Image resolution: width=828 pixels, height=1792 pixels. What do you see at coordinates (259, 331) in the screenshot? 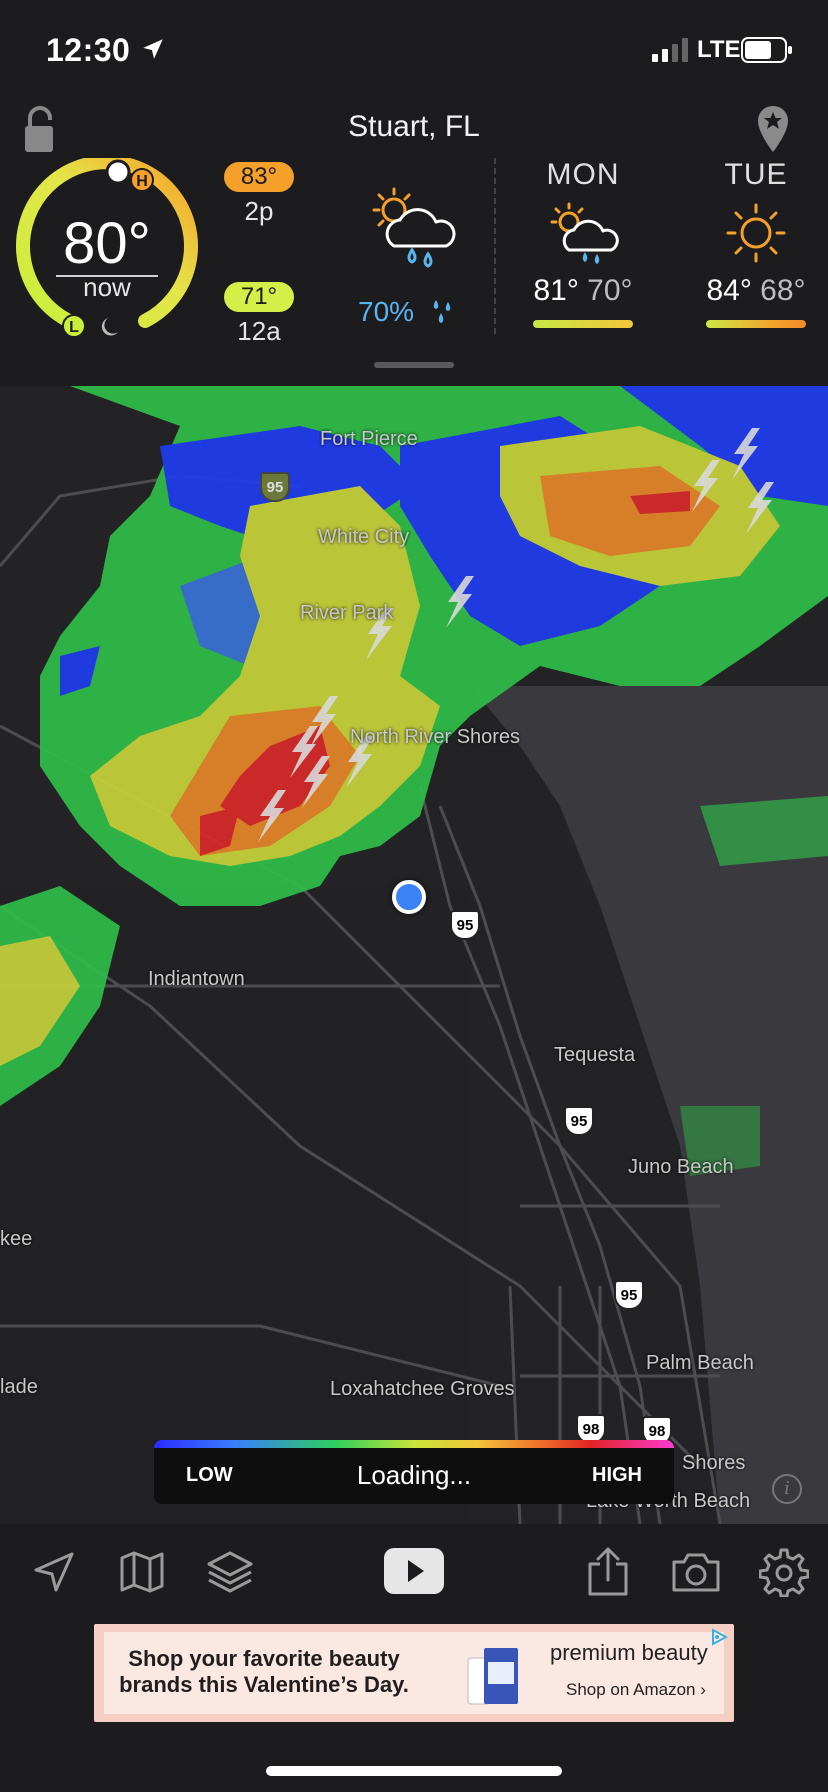
I see `low-temp-time: 12a` at bounding box center [259, 331].